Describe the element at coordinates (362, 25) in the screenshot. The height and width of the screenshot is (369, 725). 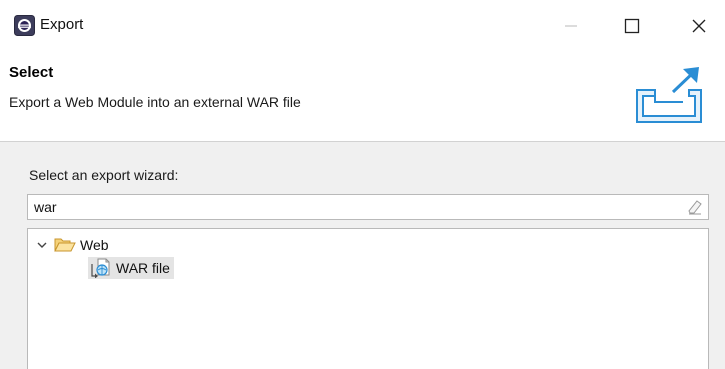
I see `title-bar: Export` at that location.